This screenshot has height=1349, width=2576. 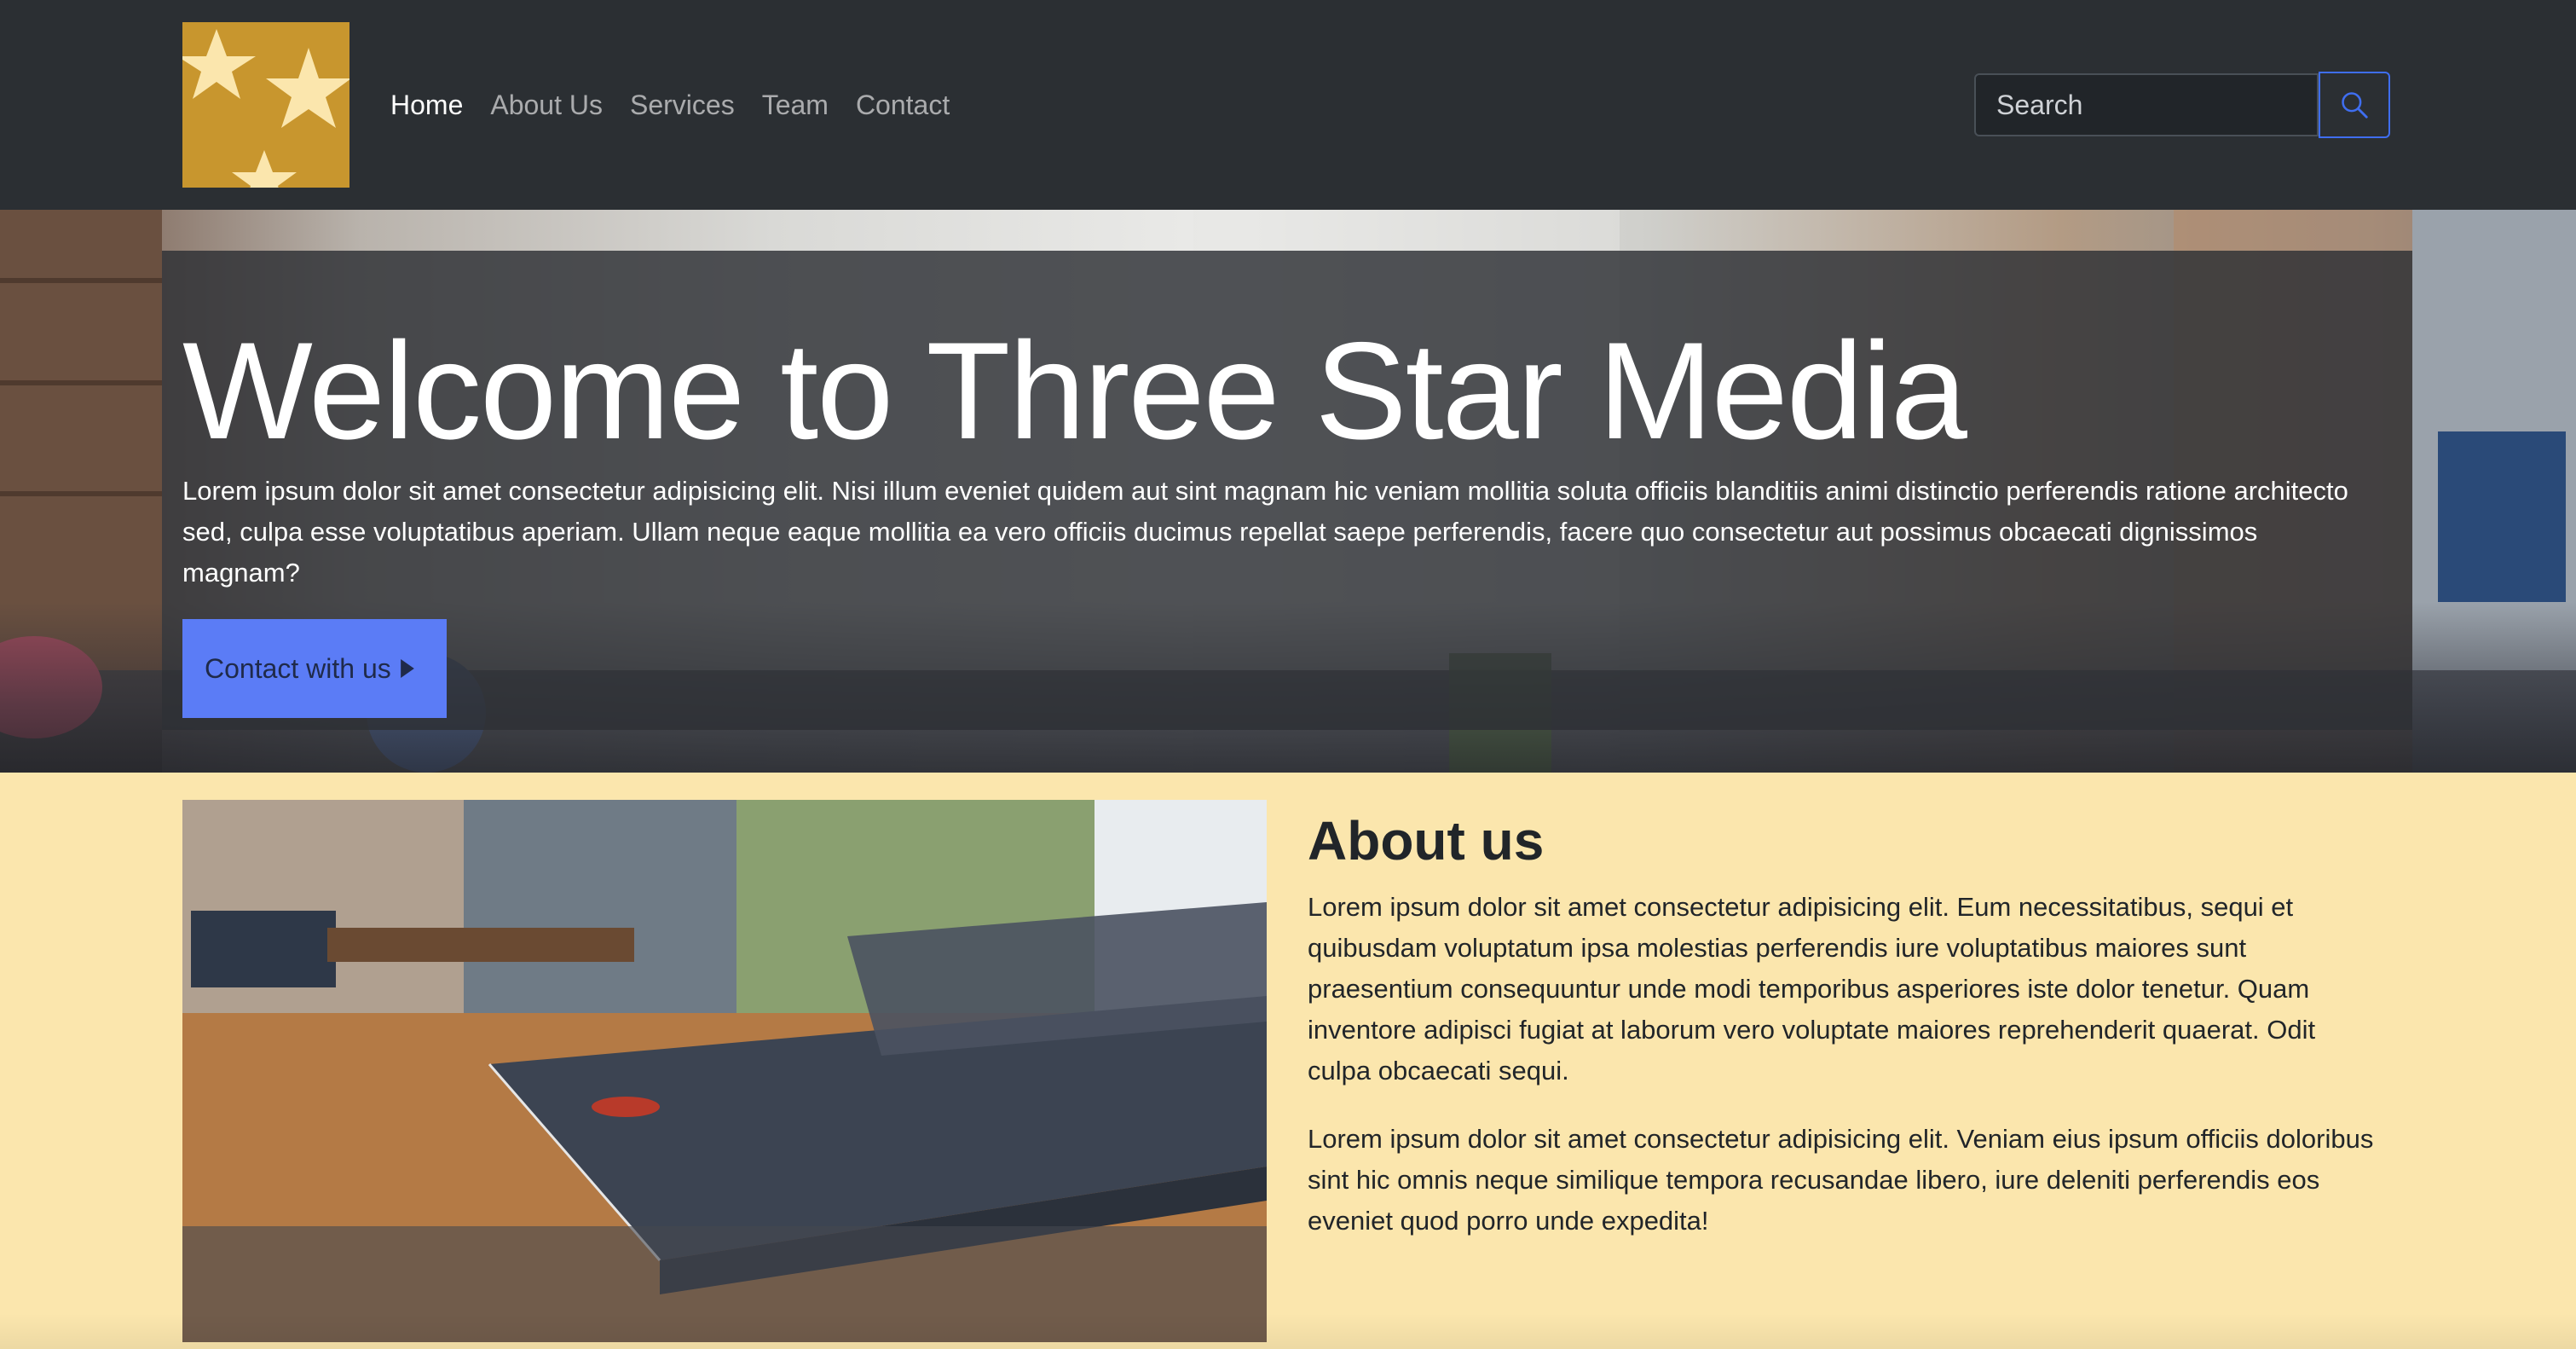 I want to click on nav-link-team: Team, so click(x=795, y=104).